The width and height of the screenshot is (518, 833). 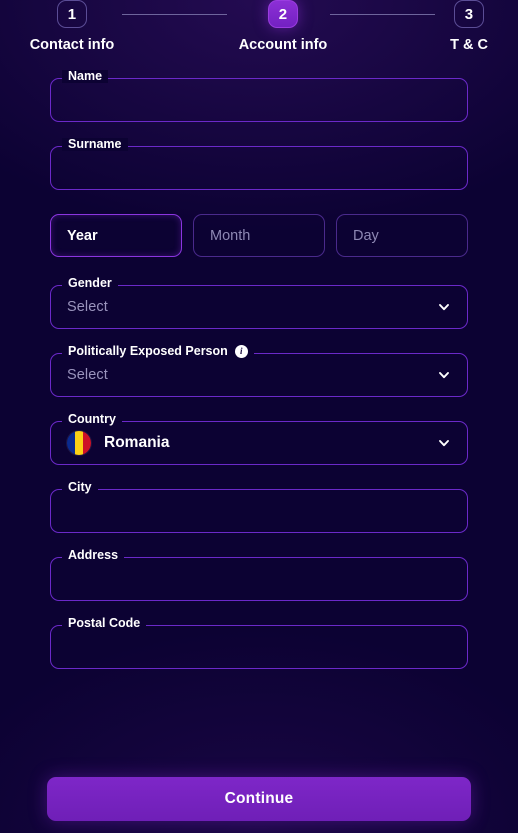 I want to click on step-label-3: T & C, so click(x=469, y=45).